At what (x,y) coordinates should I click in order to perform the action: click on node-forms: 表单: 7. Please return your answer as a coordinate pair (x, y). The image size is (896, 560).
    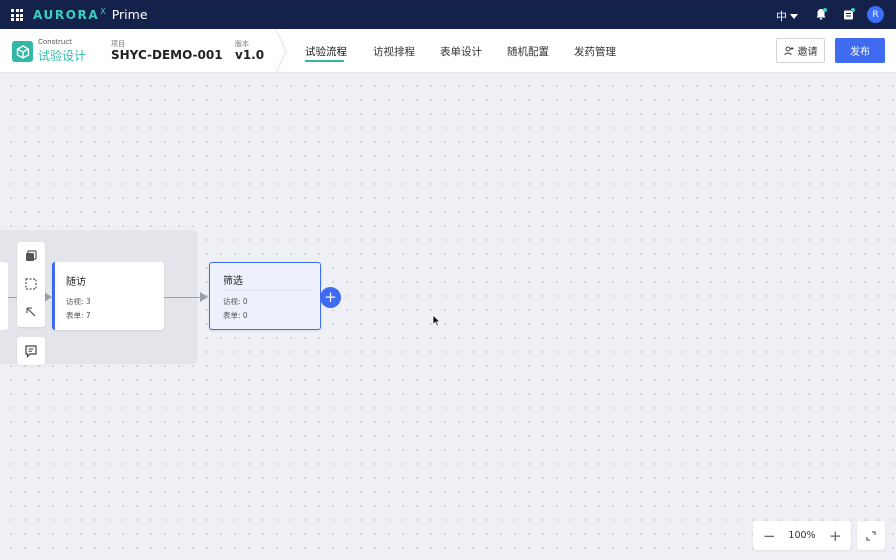
    Looking at the image, I should click on (78, 315).